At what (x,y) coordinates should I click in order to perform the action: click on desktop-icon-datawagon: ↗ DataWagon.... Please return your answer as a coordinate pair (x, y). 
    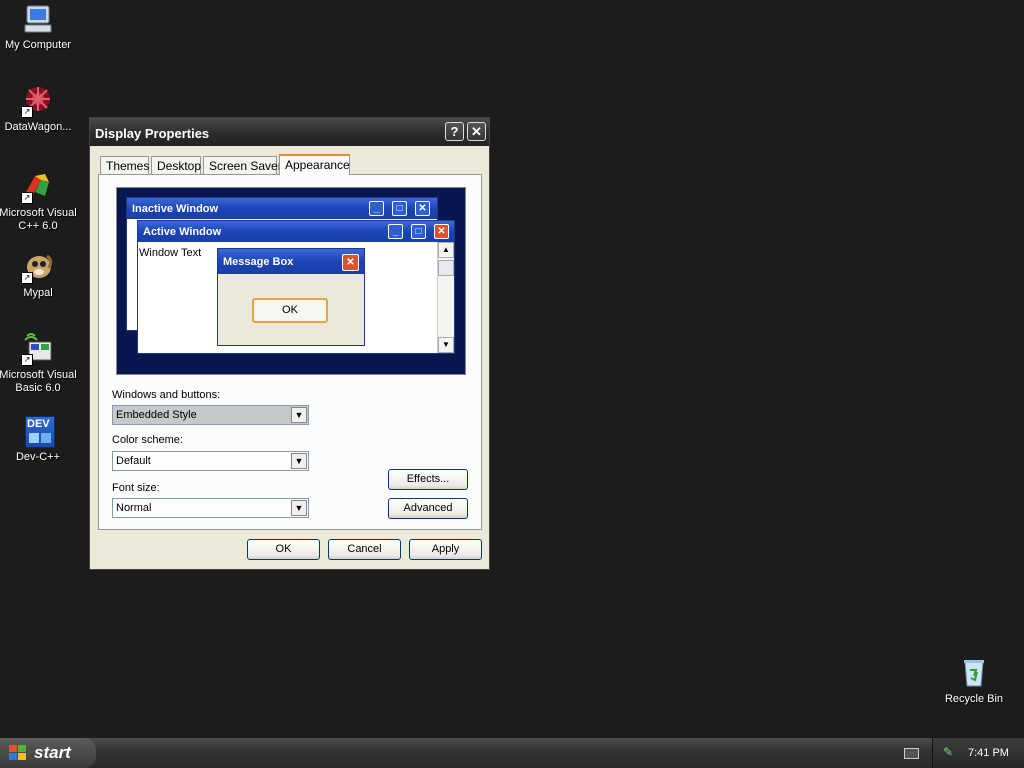
    Looking at the image, I should click on (39, 109).